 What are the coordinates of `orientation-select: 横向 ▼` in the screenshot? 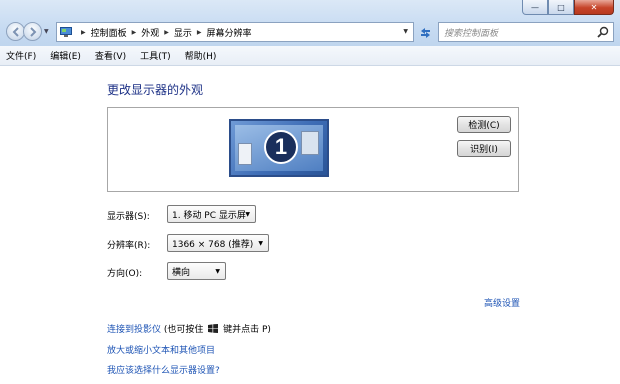 It's located at (196, 271).